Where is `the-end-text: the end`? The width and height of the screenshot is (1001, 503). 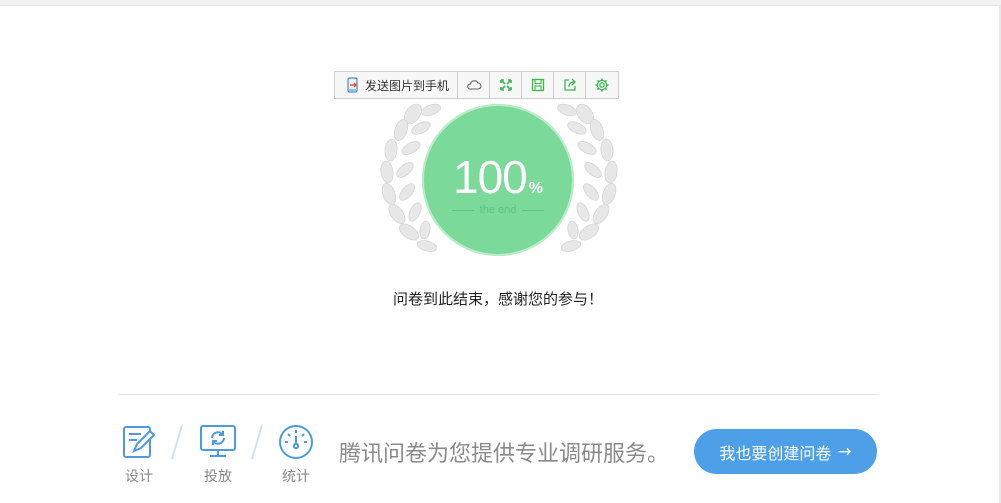
the-end-text: the end is located at coordinates (498, 210).